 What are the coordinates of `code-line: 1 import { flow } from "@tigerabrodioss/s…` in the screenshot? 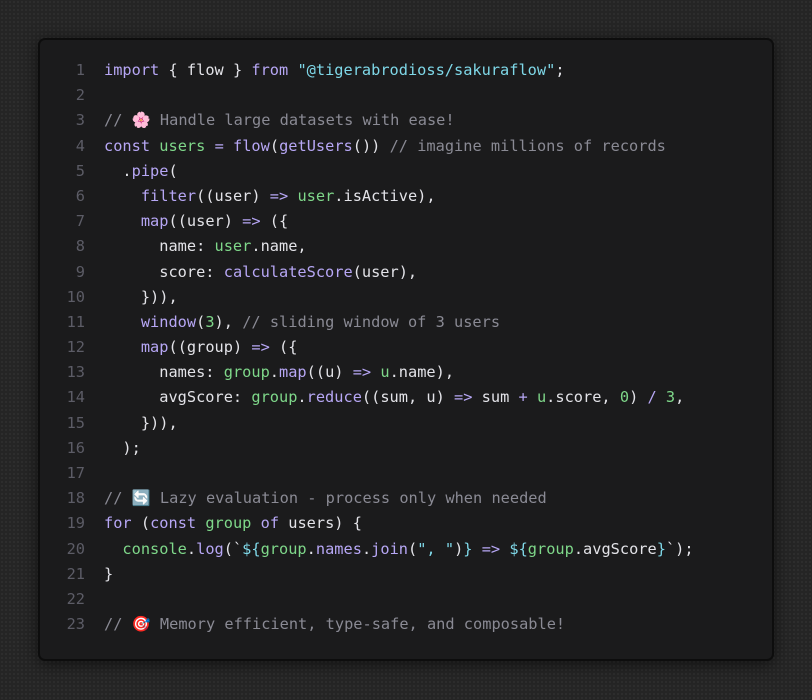 It's located at (367, 70).